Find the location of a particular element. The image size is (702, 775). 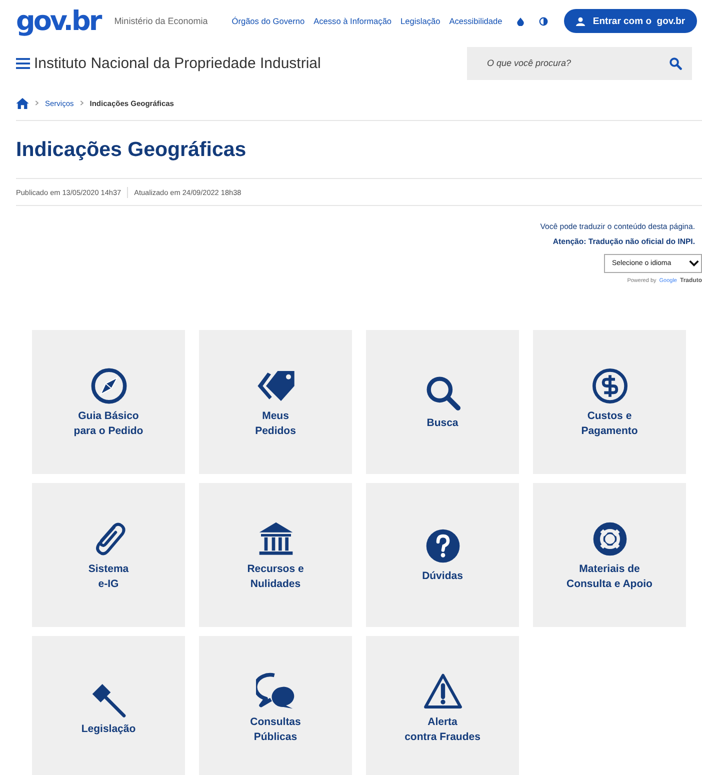

service-tile: Sistema e-IG is located at coordinates (108, 555).